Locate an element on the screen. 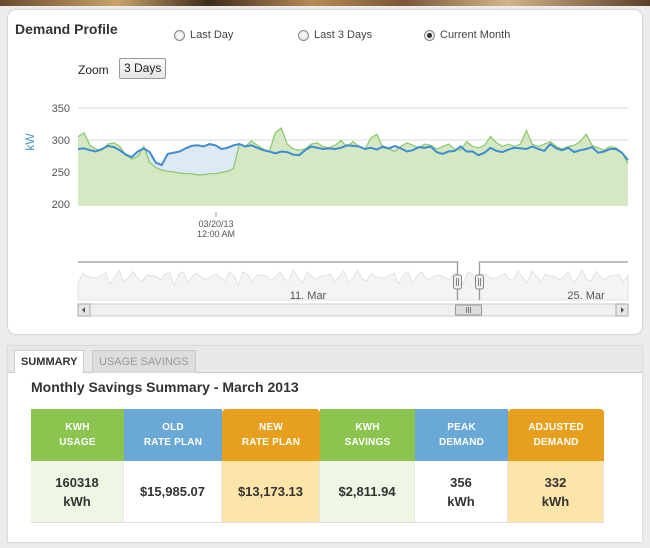  column-kwh-usage: KWH USAGE 160318 kWh is located at coordinates (77, 466).